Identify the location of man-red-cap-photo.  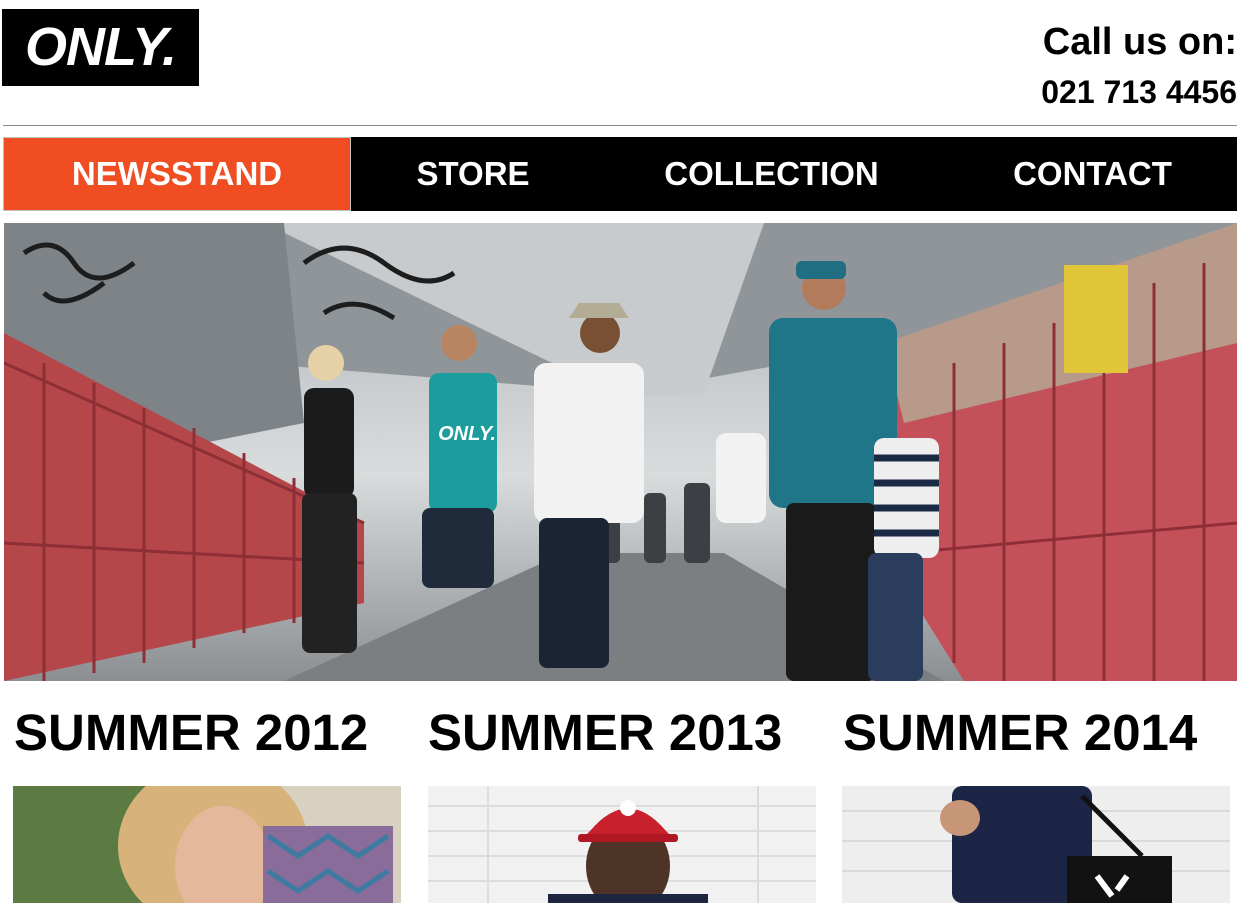
(622, 844).